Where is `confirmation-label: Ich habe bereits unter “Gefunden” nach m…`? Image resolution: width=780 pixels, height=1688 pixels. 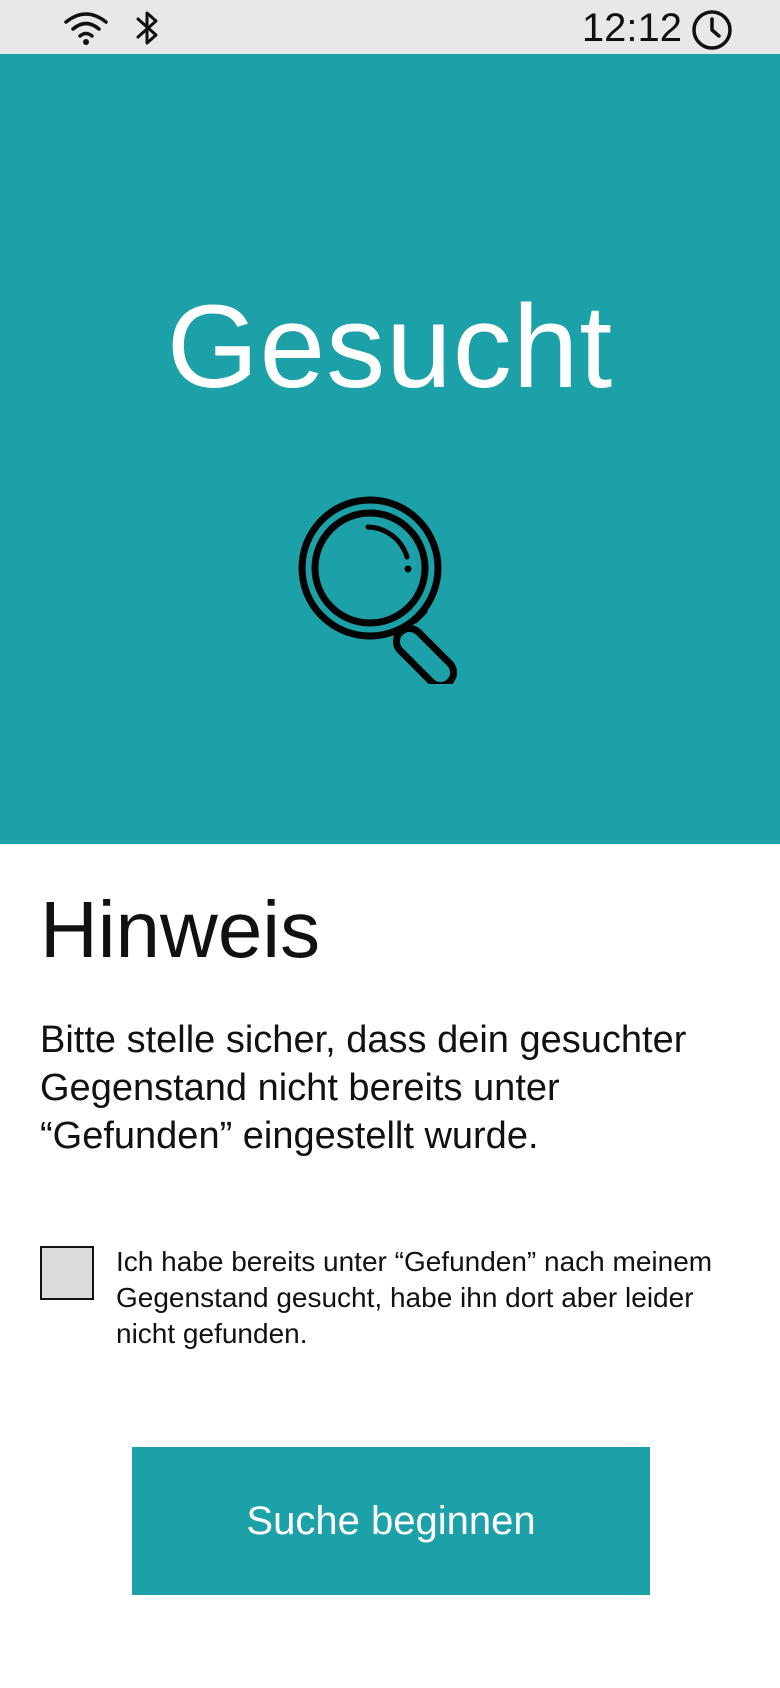
confirmation-label: Ich habe bereits unter “Gefunden” nach m… is located at coordinates (414, 1297).